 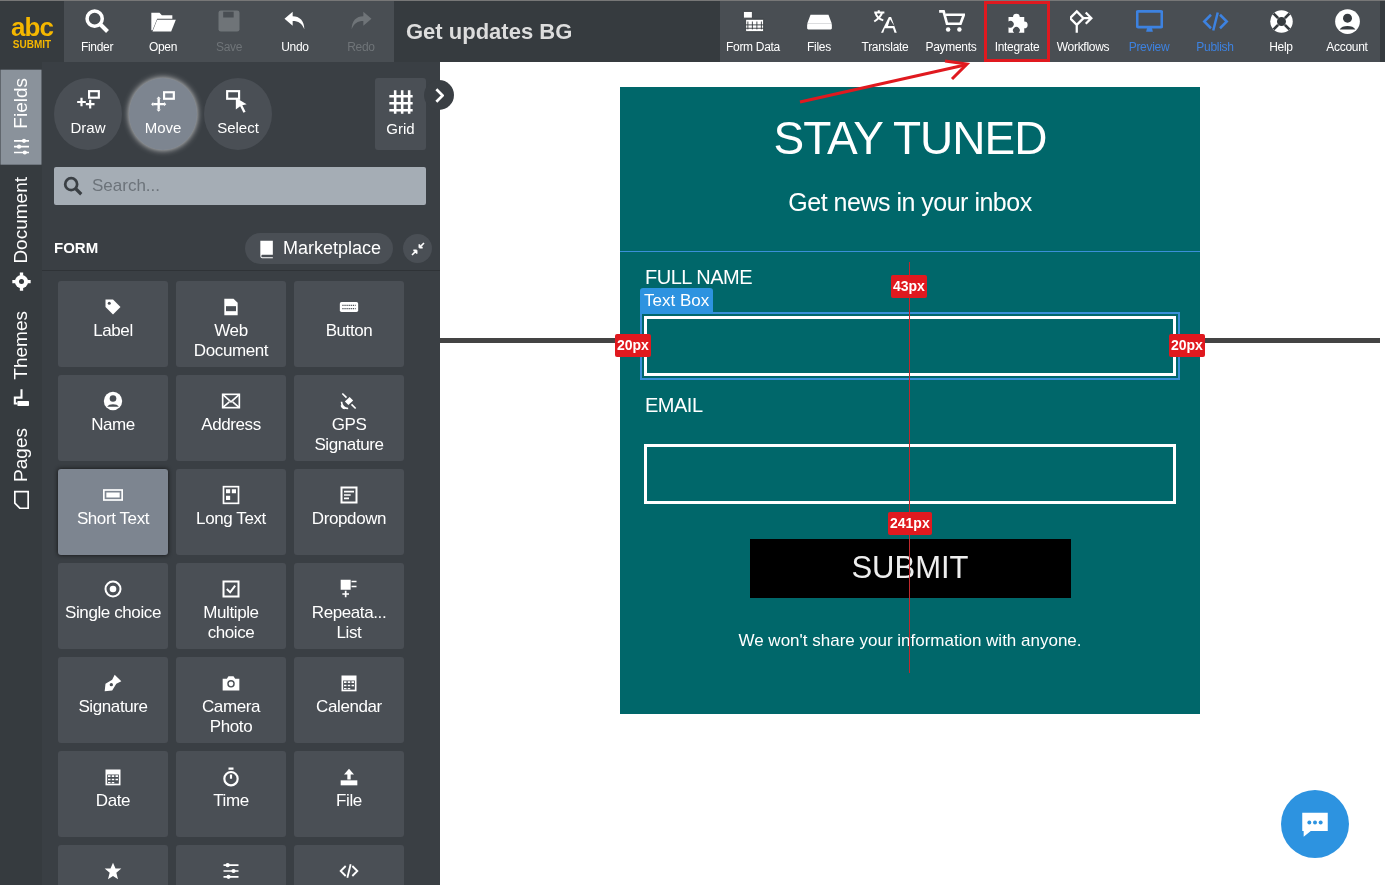 I want to click on paint-roller-icon, so click(x=21, y=397).